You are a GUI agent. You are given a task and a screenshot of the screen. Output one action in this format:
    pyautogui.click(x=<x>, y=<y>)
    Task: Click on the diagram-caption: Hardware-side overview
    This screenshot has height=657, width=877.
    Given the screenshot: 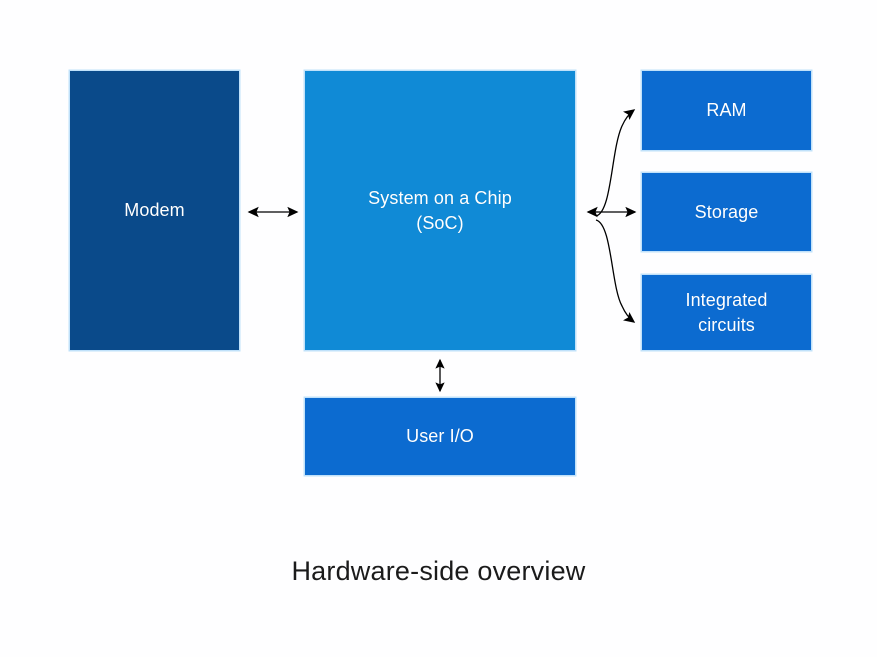 What is the action you would take?
    pyautogui.click(x=438, y=571)
    